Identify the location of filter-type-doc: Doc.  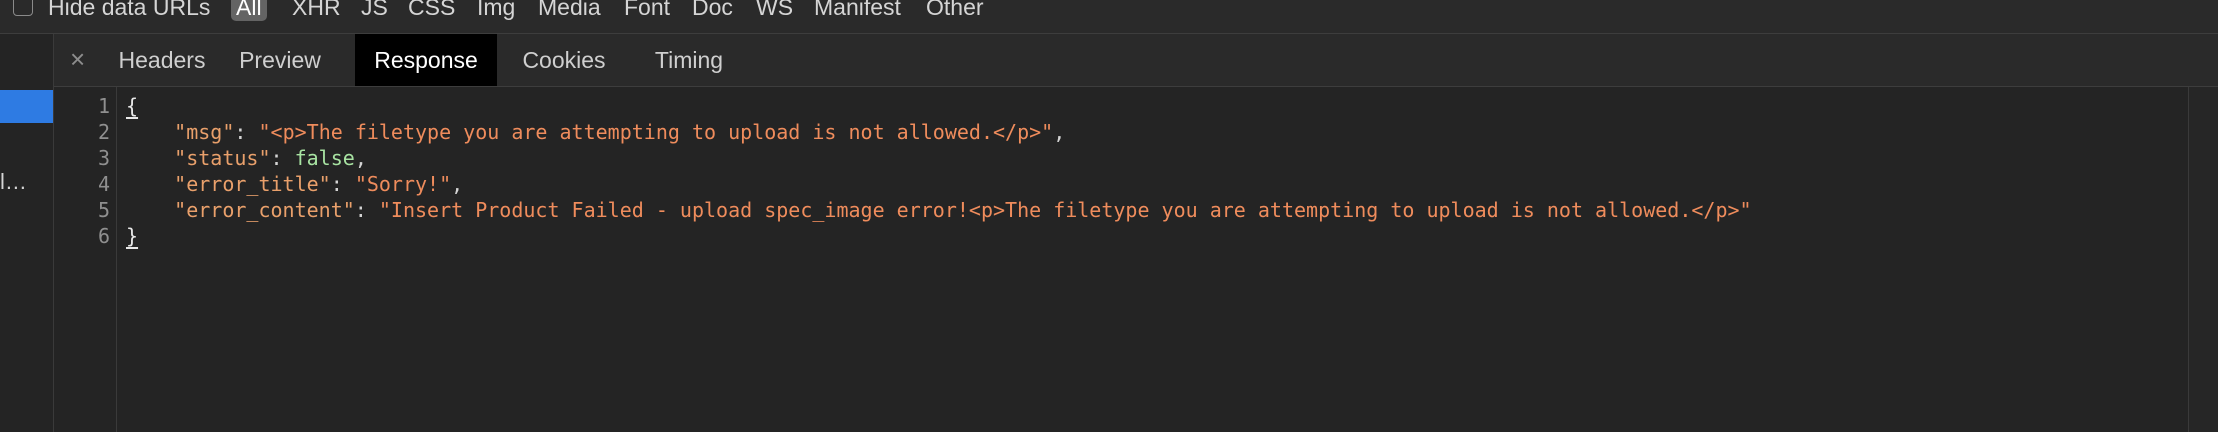
(712, 10).